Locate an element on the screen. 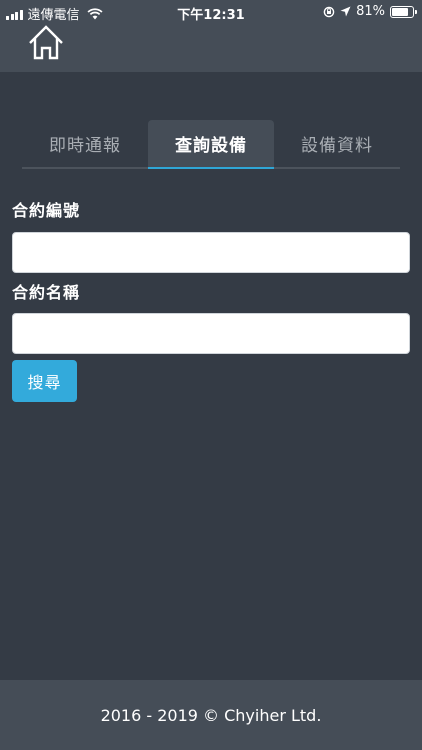  battery-icon is located at coordinates (403, 11).